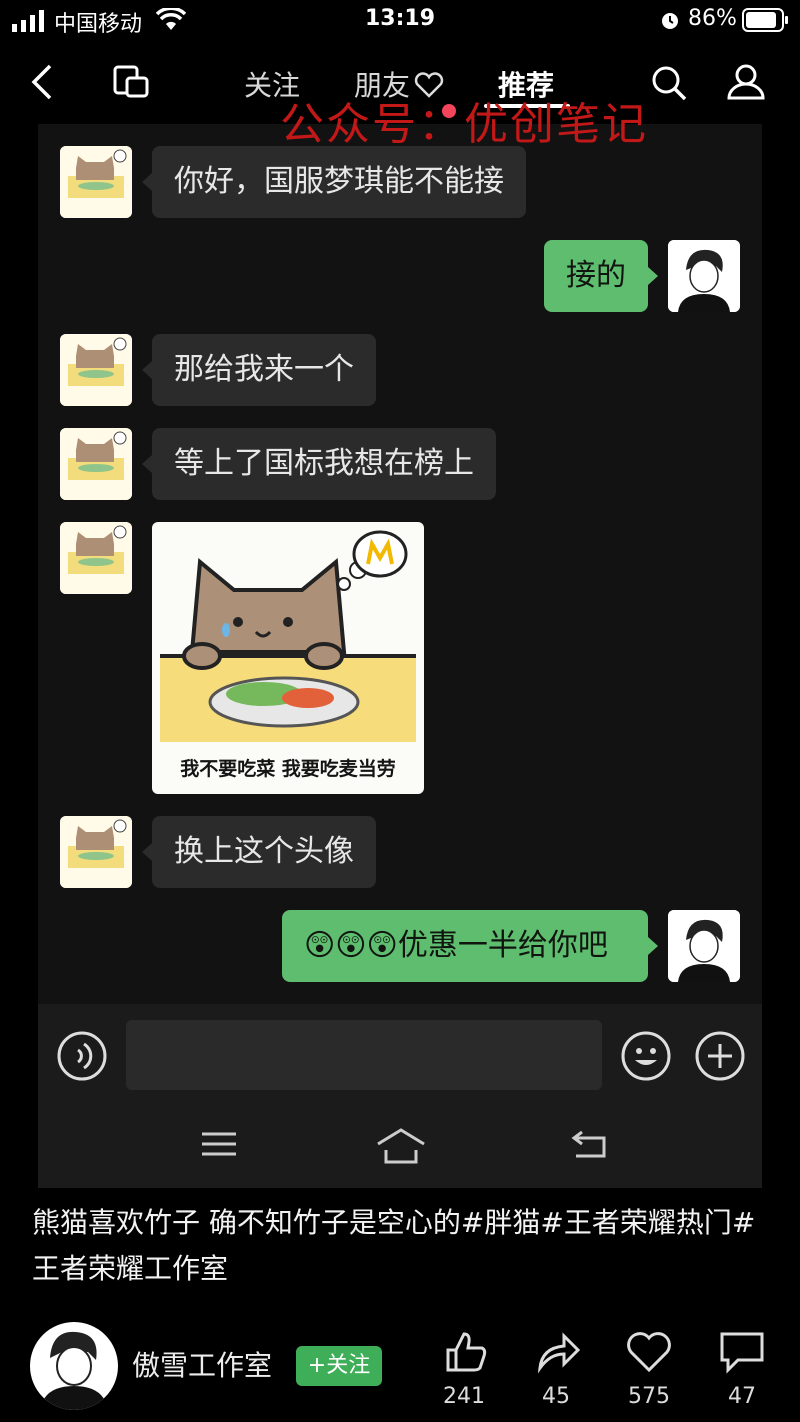 This screenshot has height=1422, width=800. What do you see at coordinates (74, 1366) in the screenshot?
I see `author-avatar` at bounding box center [74, 1366].